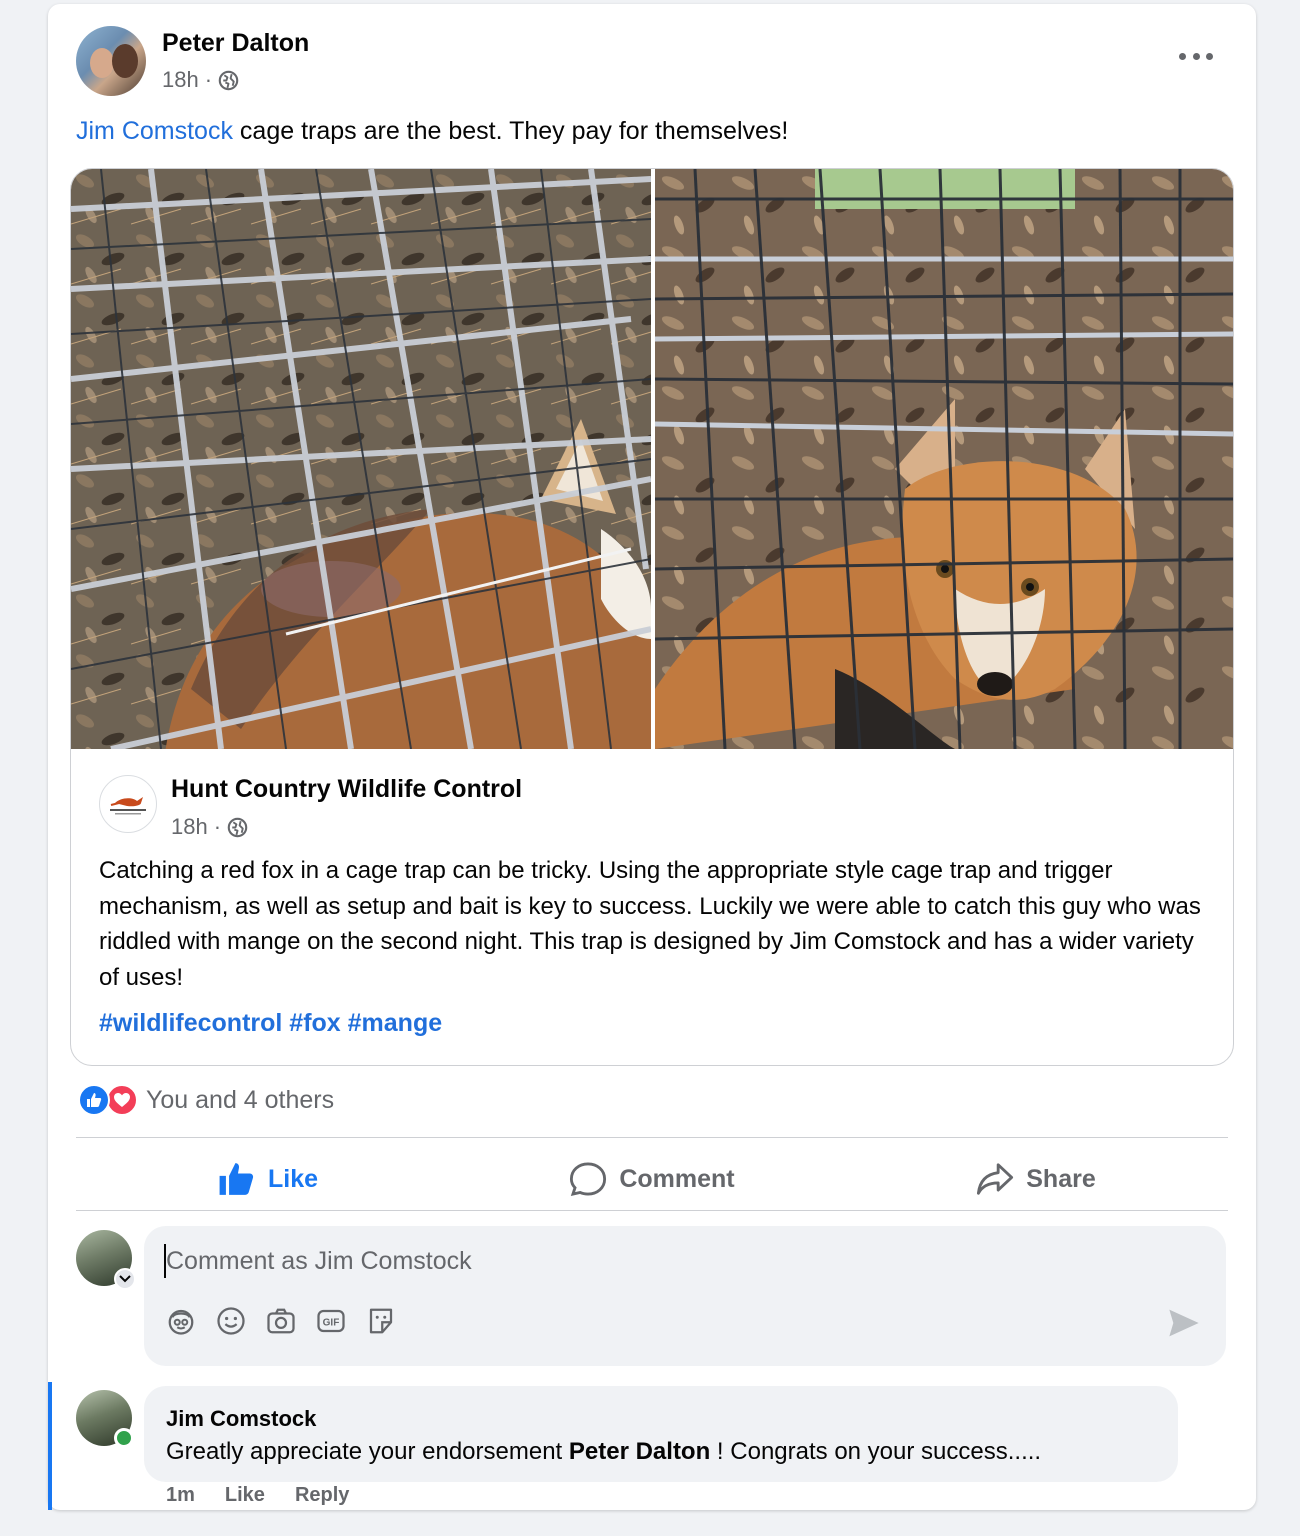  I want to click on reaction-summary: You and 4 others, so click(206, 1100).